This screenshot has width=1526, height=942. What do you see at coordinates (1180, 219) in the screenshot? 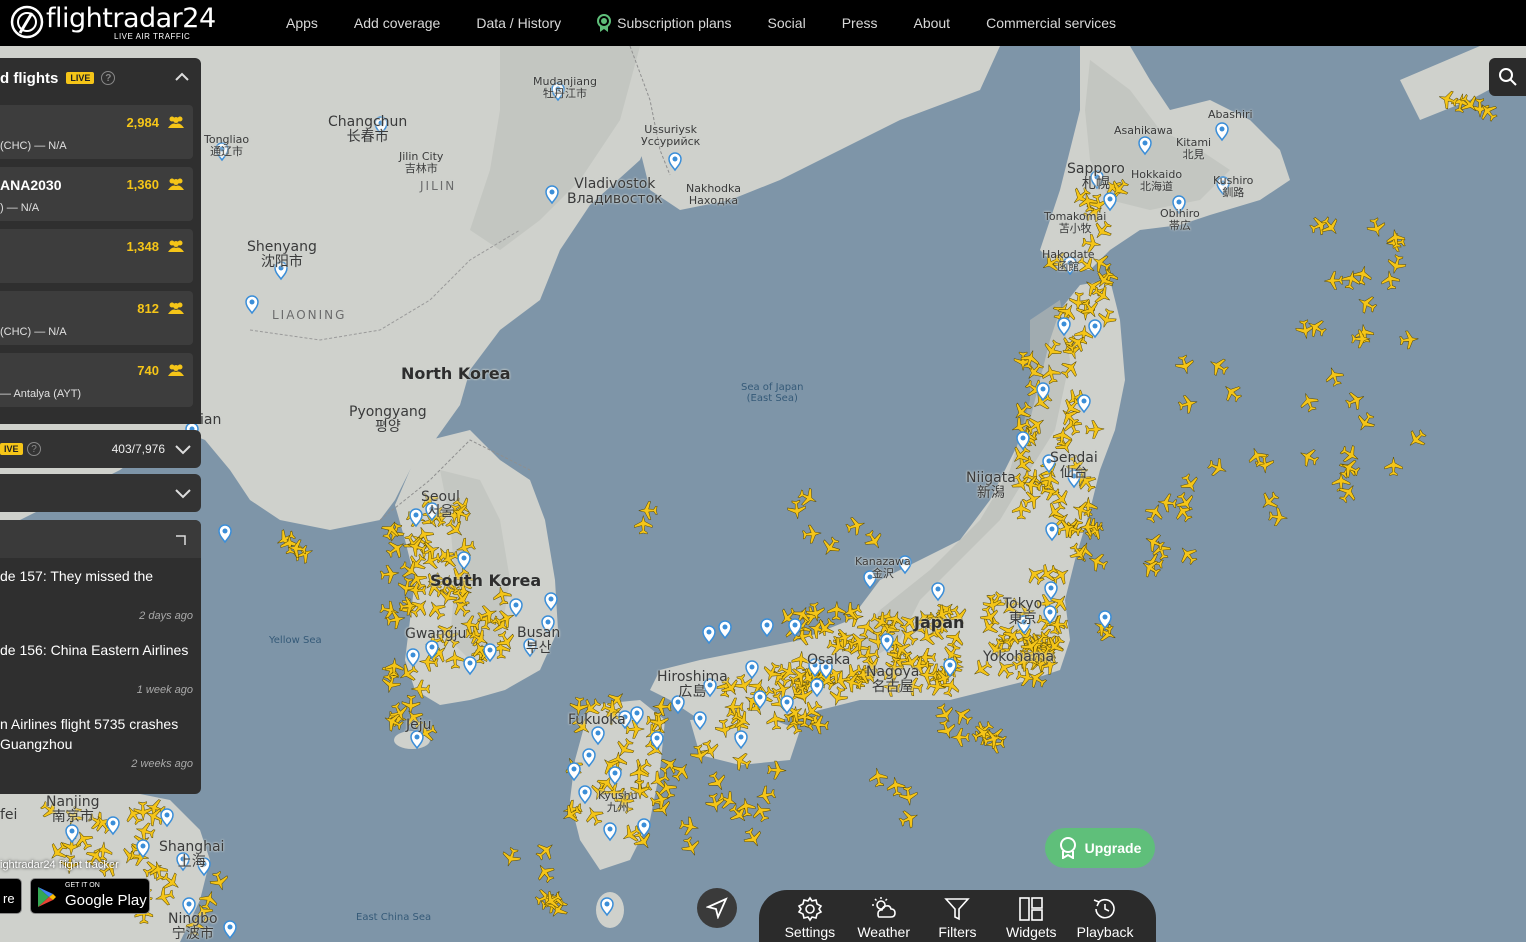
I see `label-obihiro: Obihiro 帯広` at bounding box center [1180, 219].